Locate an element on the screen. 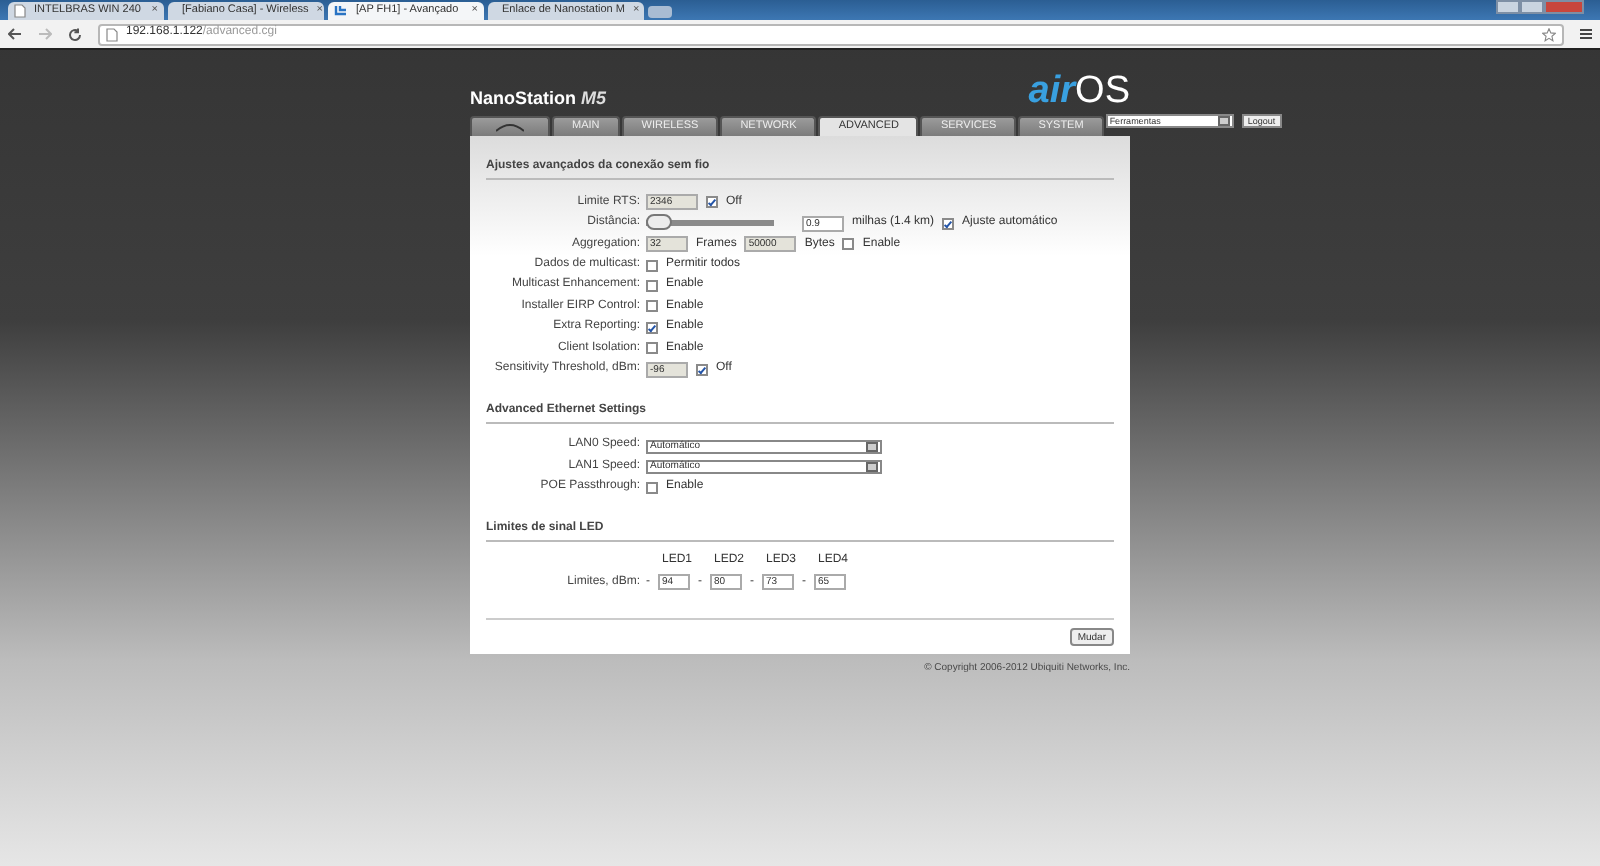 This screenshot has width=1600, height=866. back-icon is located at coordinates (15, 34).